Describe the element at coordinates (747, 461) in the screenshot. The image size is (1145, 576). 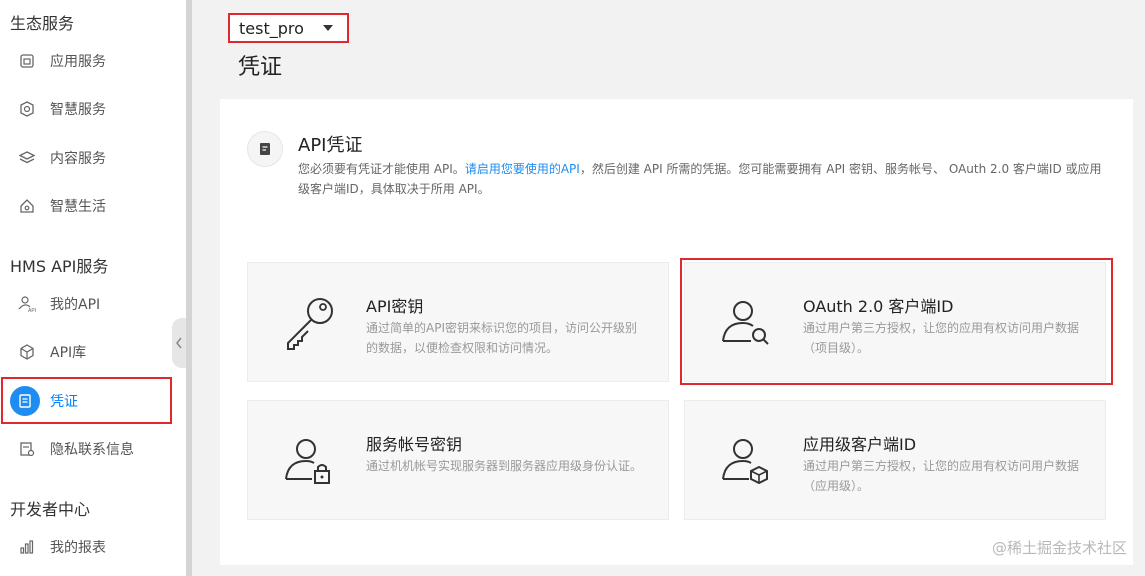
I see `user-box-icon` at that location.